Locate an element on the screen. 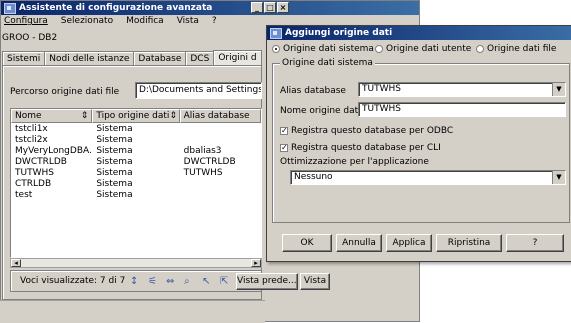 The width and height of the screenshot is (571, 323). tab-dcs: DCS is located at coordinates (200, 58).